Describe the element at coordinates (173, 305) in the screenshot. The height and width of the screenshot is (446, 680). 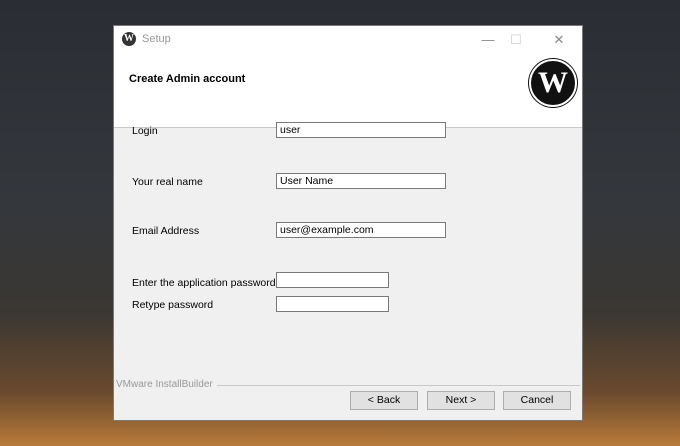
I see `retype-password-label: Retype password` at that location.